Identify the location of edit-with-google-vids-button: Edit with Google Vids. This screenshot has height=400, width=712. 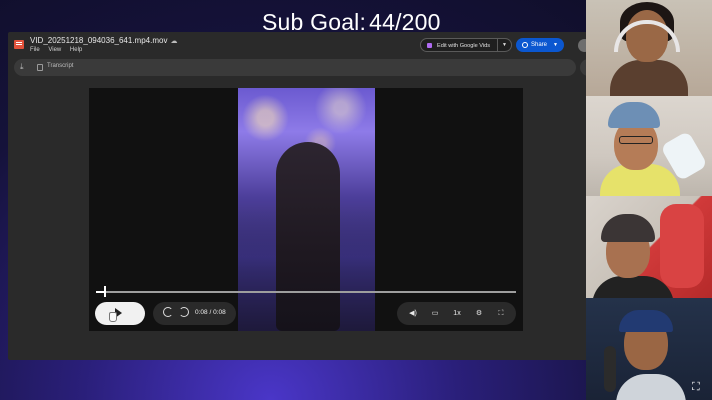
(459, 45).